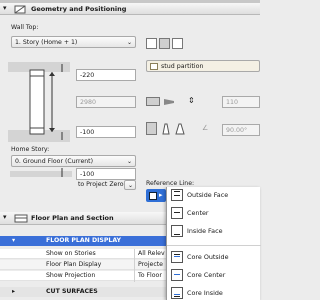  I want to click on trapezoid-wall-icon, so click(169, 102).